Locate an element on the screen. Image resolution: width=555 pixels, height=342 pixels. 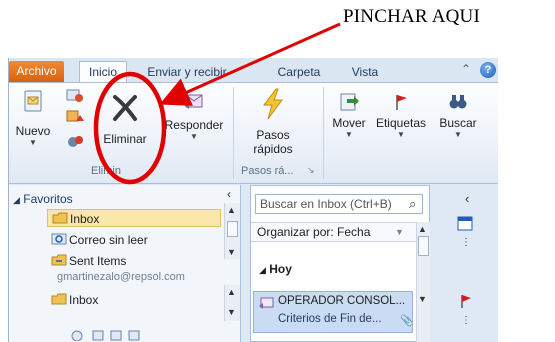
favorites-scrollbar: ▲ ▼ is located at coordinates (232, 231).